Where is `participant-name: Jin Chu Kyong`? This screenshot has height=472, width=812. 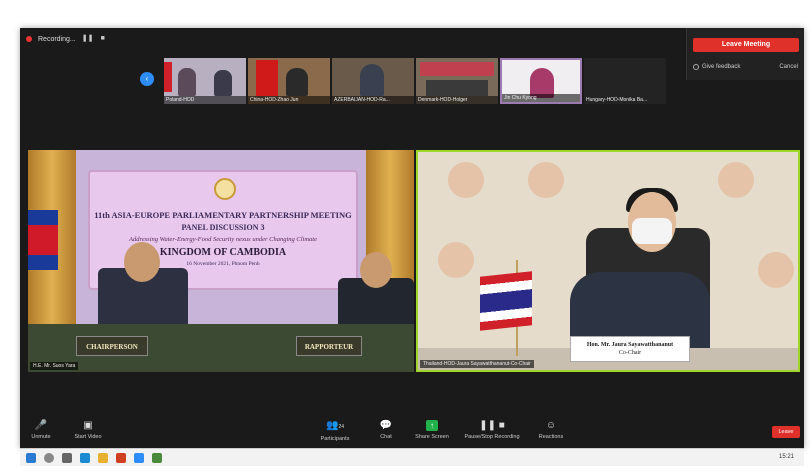
participant-name: Jin Chu Kyong is located at coordinates (541, 98).